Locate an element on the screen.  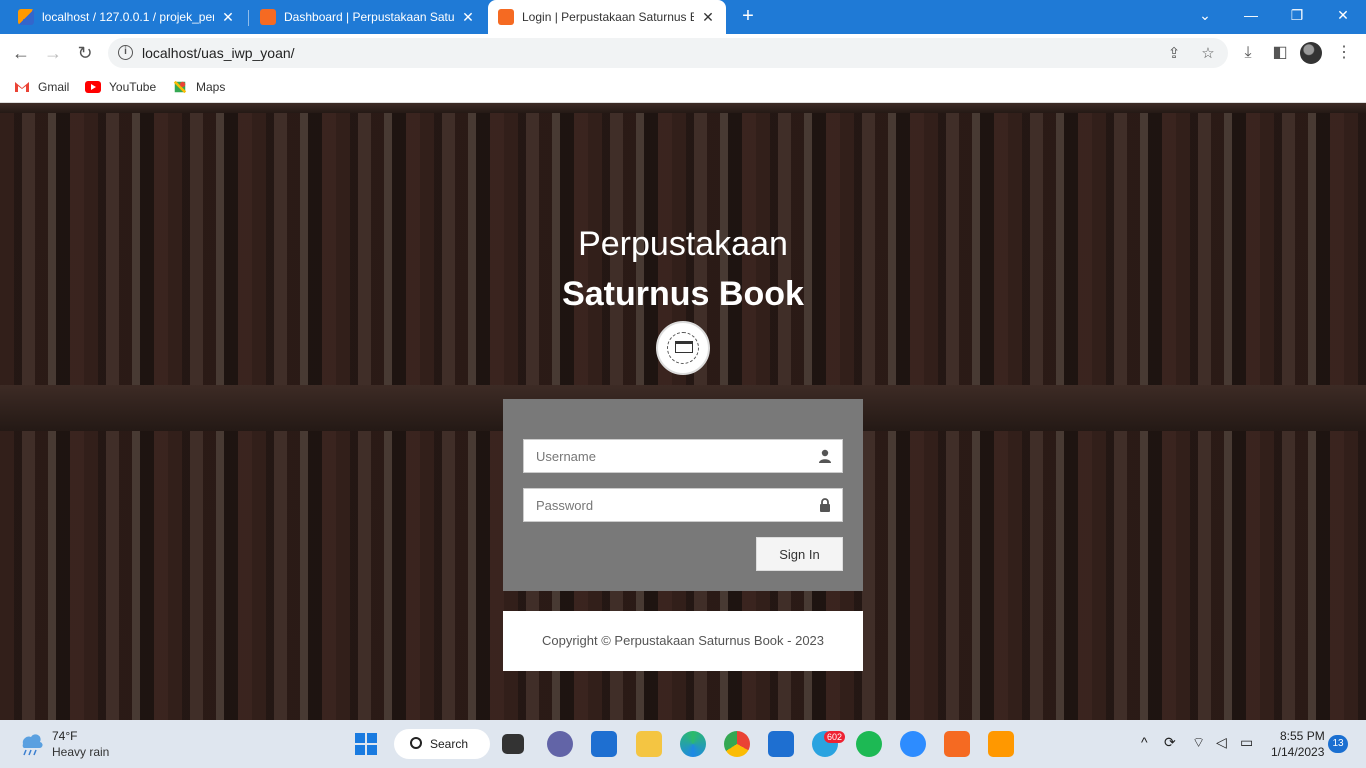
login-panel: Sign In is located at coordinates (683, 495).